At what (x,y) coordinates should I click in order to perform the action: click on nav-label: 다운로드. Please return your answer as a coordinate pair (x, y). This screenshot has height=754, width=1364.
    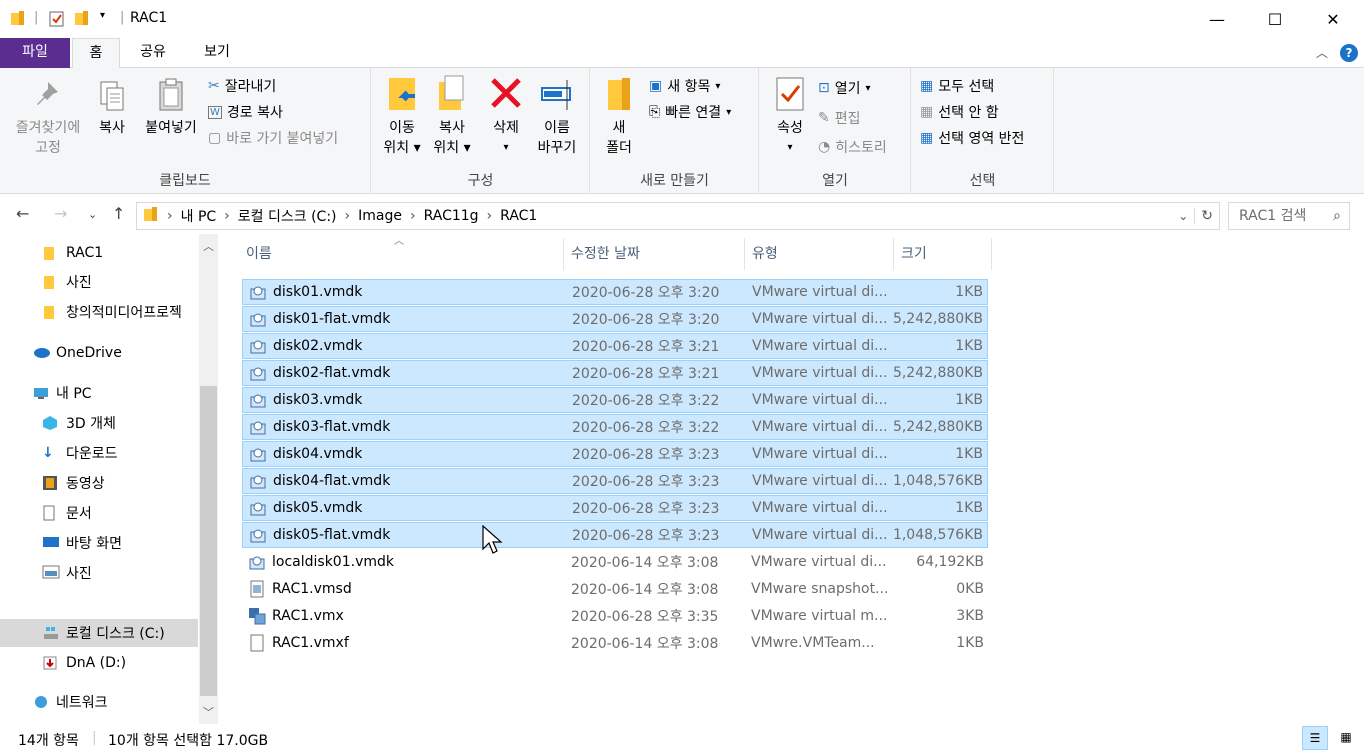
    Looking at the image, I should click on (92, 454).